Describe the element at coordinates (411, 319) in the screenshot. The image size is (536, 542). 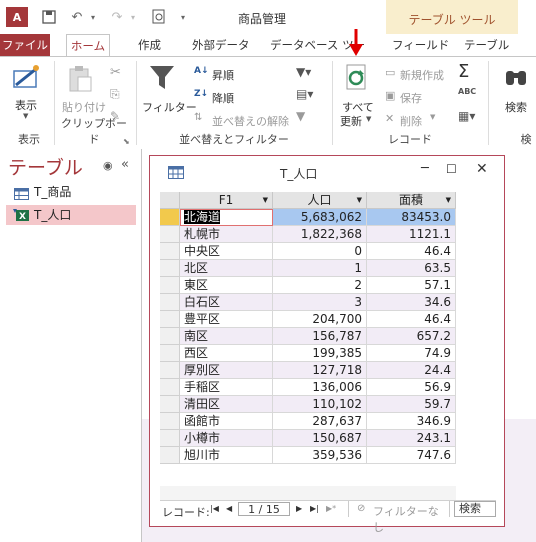
I see `table-cell: 46.4` at that location.